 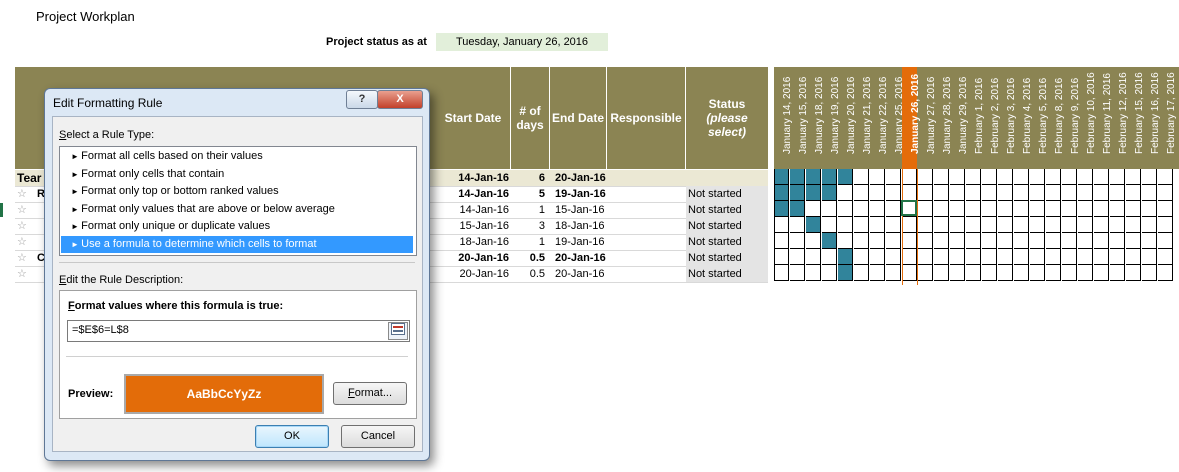 What do you see at coordinates (1087, 118) in the screenshot?
I see `date-column-header: February 10, 2016` at bounding box center [1087, 118].